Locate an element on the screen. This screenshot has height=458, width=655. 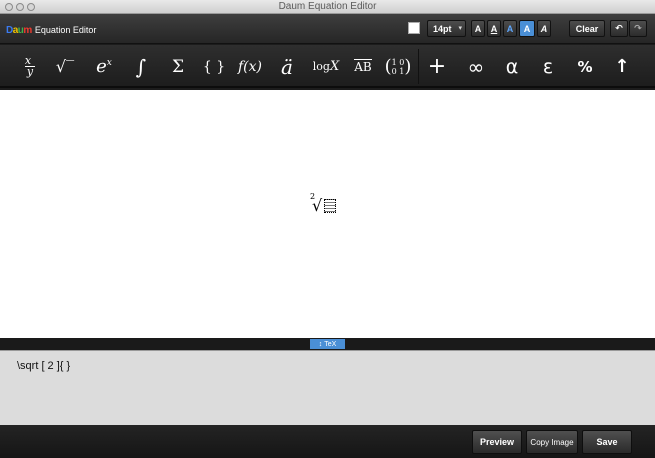
function-icon: f(x) is located at coordinates (249, 66).